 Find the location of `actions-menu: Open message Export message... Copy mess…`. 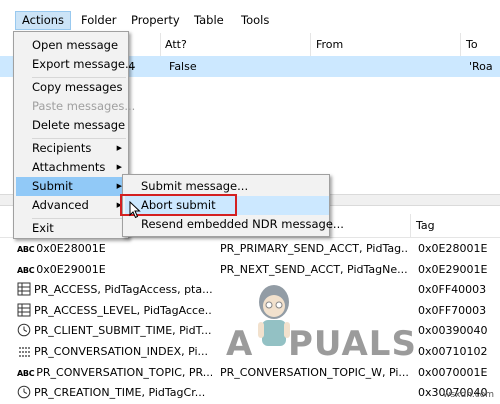

actions-menu: Open message Export message... Copy mess… is located at coordinates (74, 135).